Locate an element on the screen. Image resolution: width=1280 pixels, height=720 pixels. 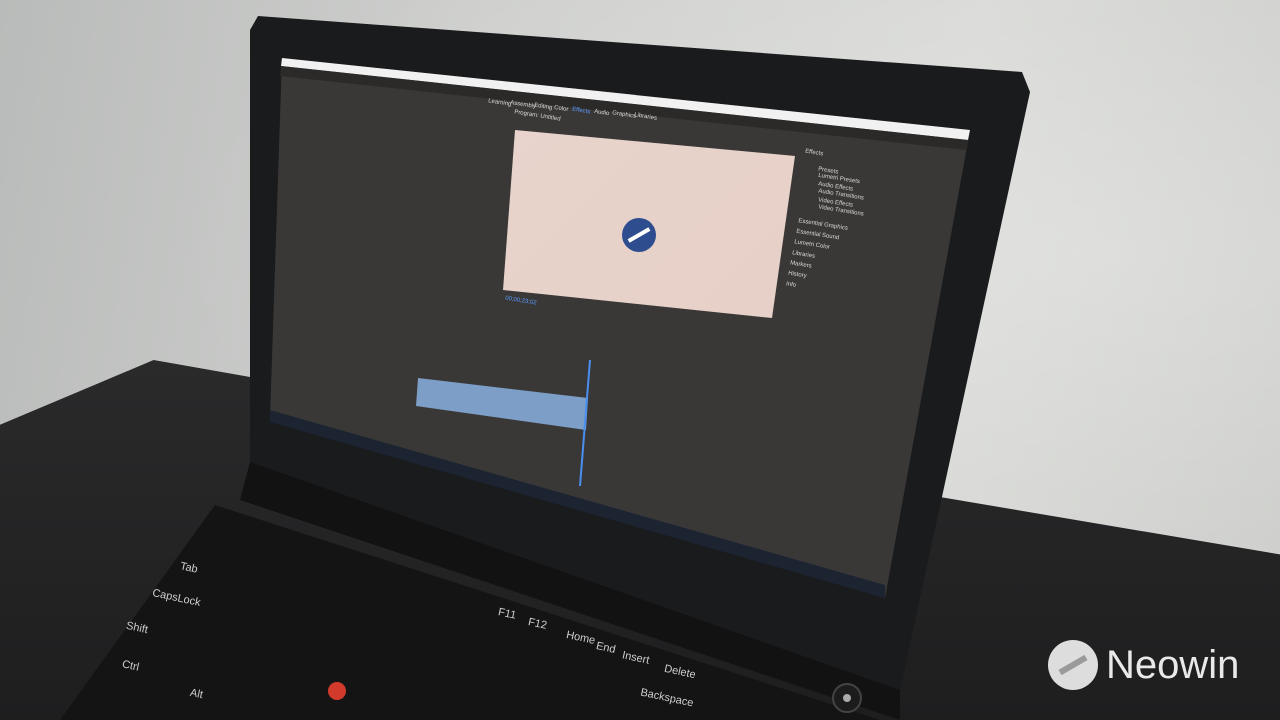
key-alt: Alt is located at coordinates (196, 694).